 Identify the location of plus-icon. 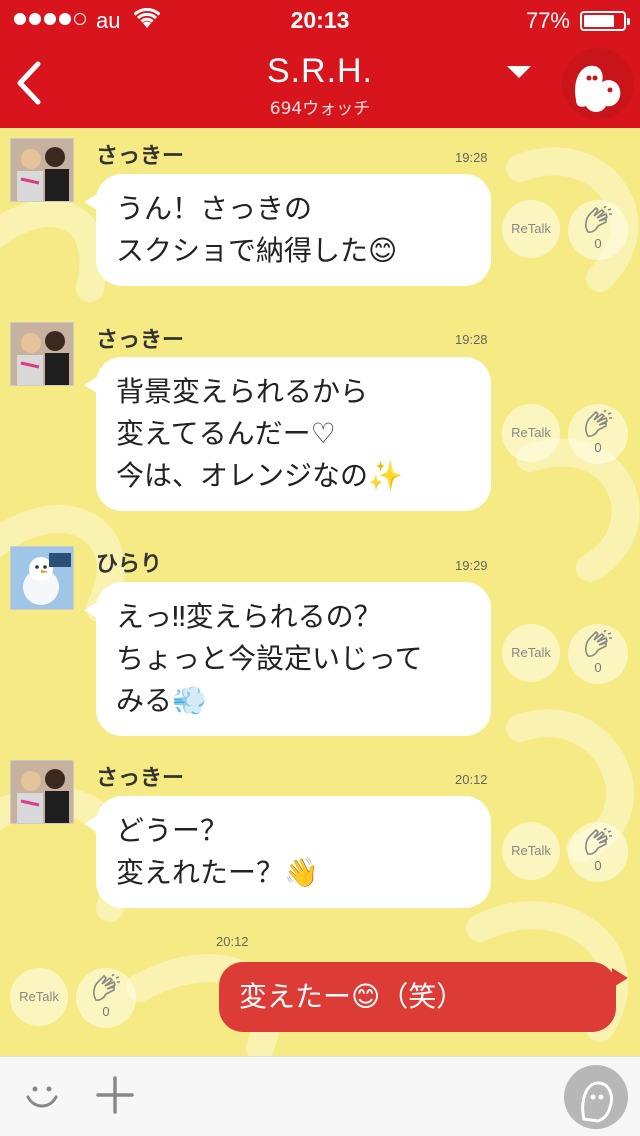
(115, 1095).